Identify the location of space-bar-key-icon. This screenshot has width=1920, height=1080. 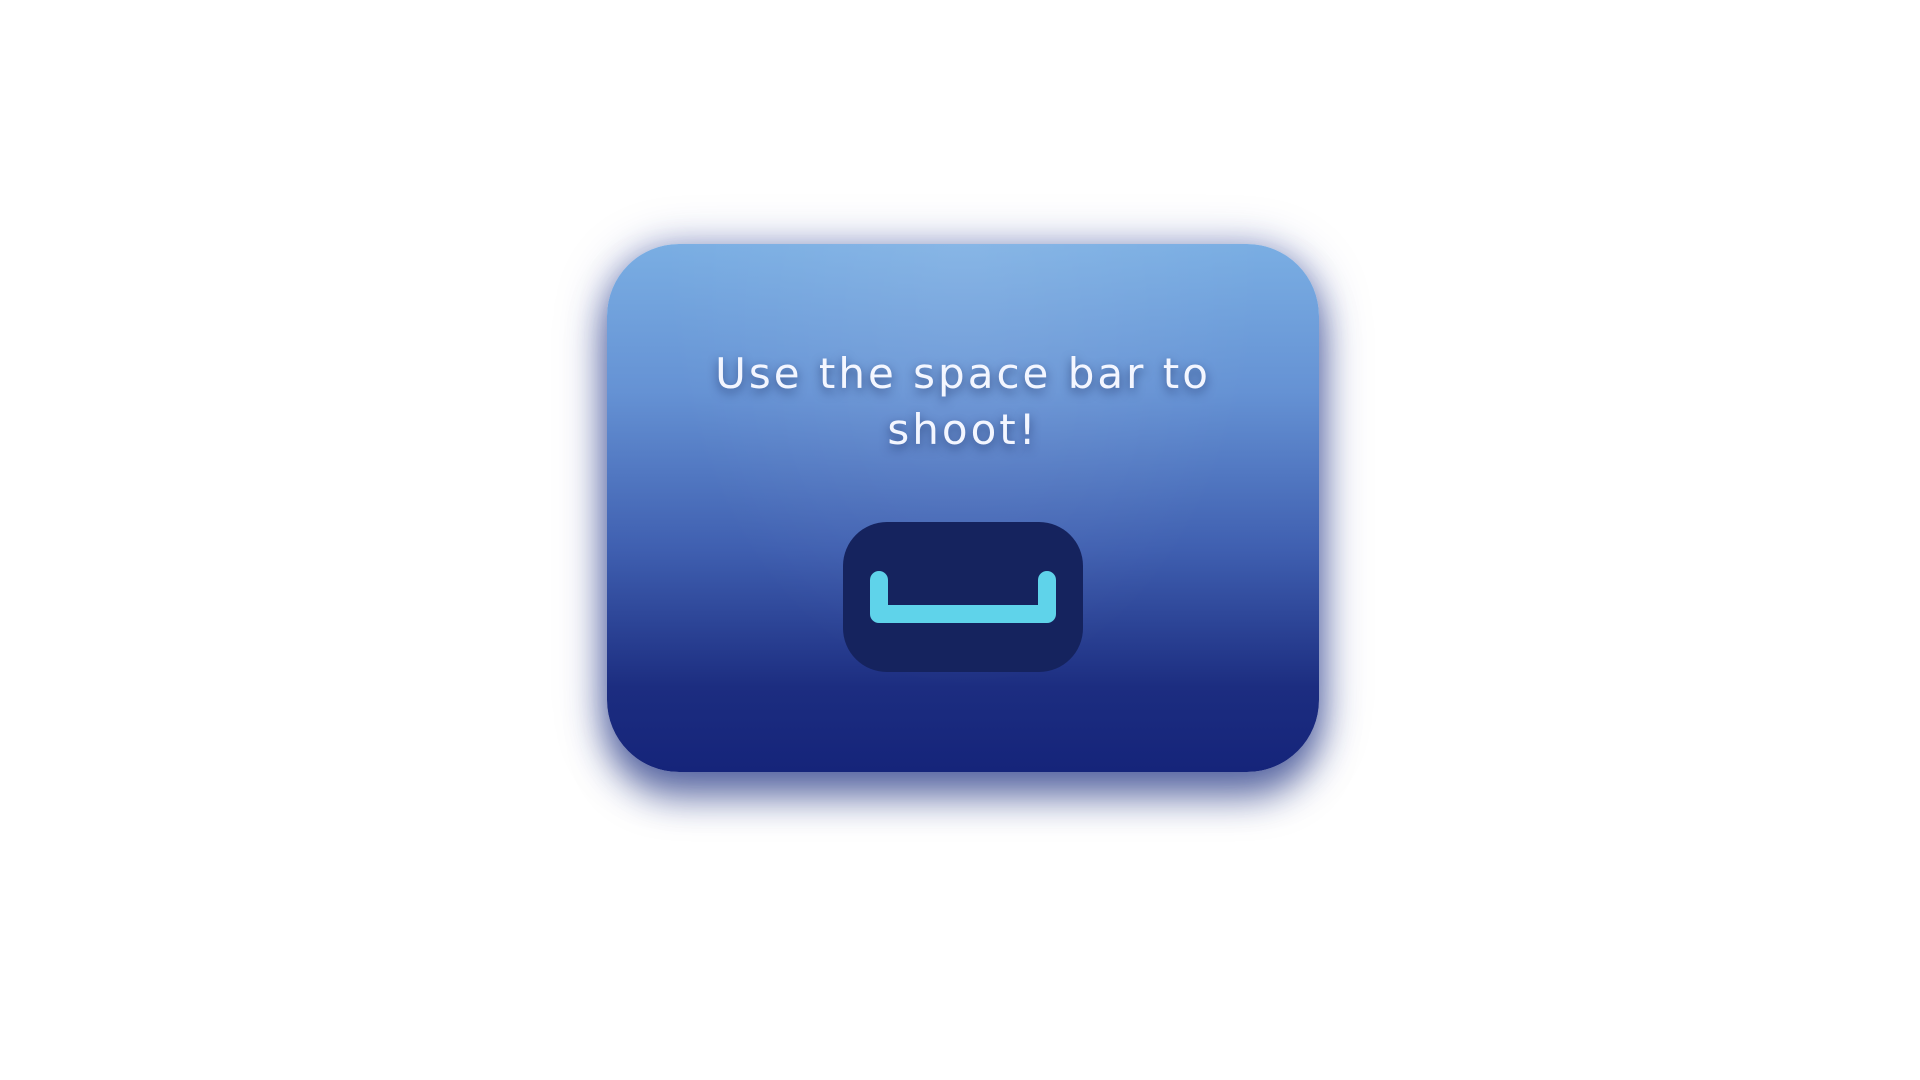
(963, 597).